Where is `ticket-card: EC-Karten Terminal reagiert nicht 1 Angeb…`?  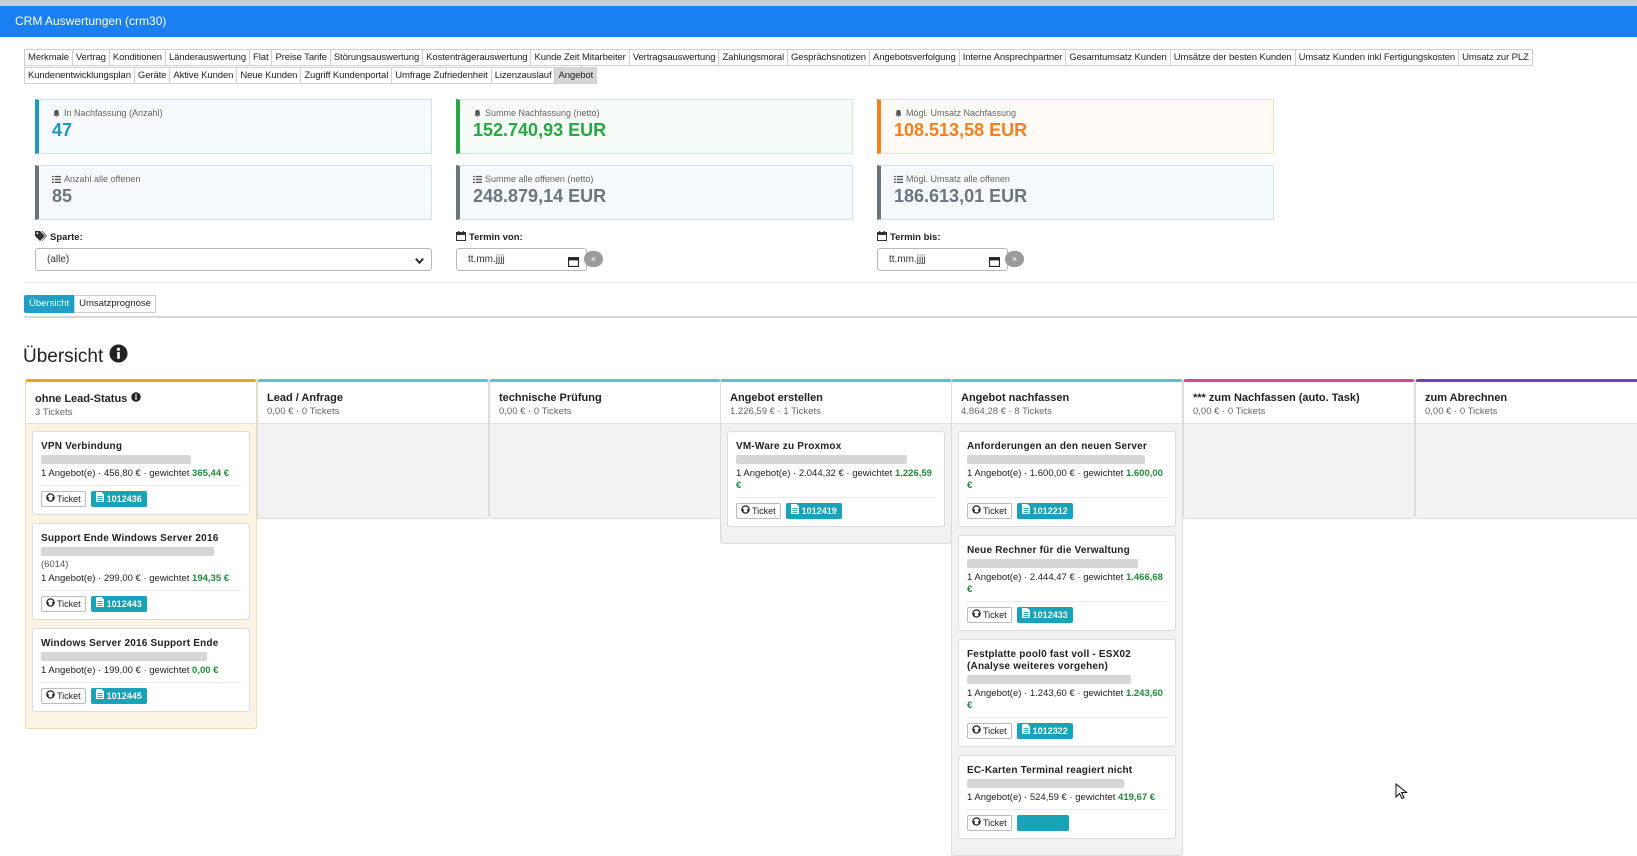 ticket-card: EC-Karten Terminal reagiert nicht 1 Angeb… is located at coordinates (1067, 797).